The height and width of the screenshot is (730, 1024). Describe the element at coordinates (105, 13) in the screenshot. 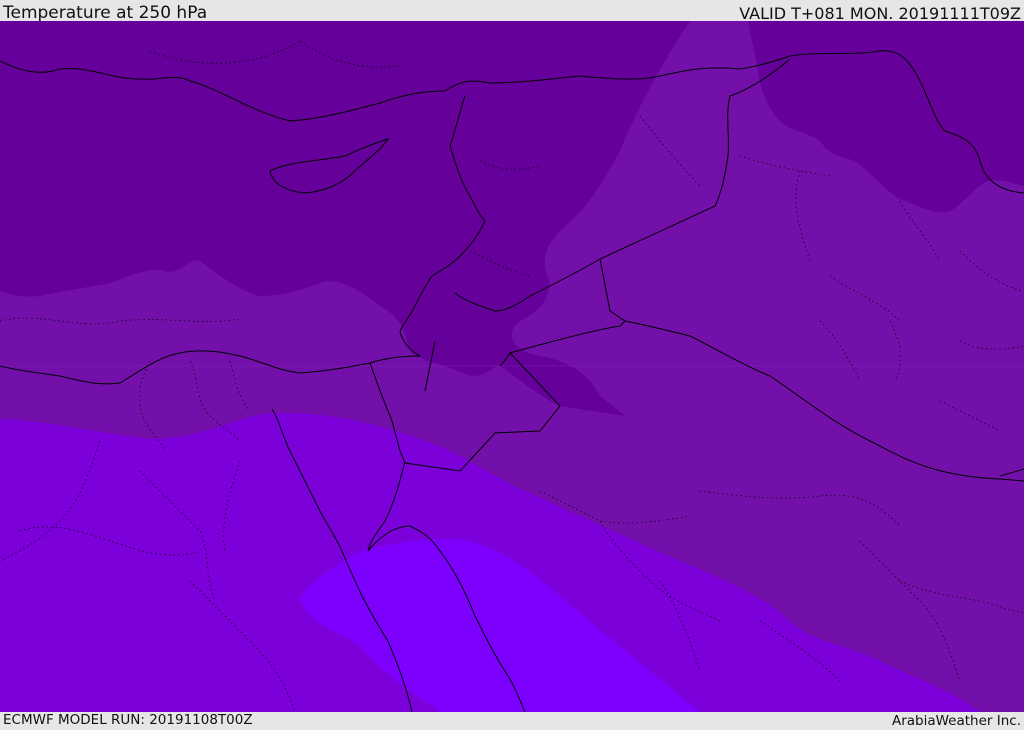

I see `map-title: Temperature at 250 hPa` at that location.